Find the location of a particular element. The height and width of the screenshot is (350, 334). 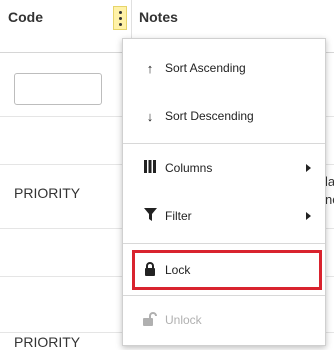

arrow-down-icon: ↓ is located at coordinates (150, 116).